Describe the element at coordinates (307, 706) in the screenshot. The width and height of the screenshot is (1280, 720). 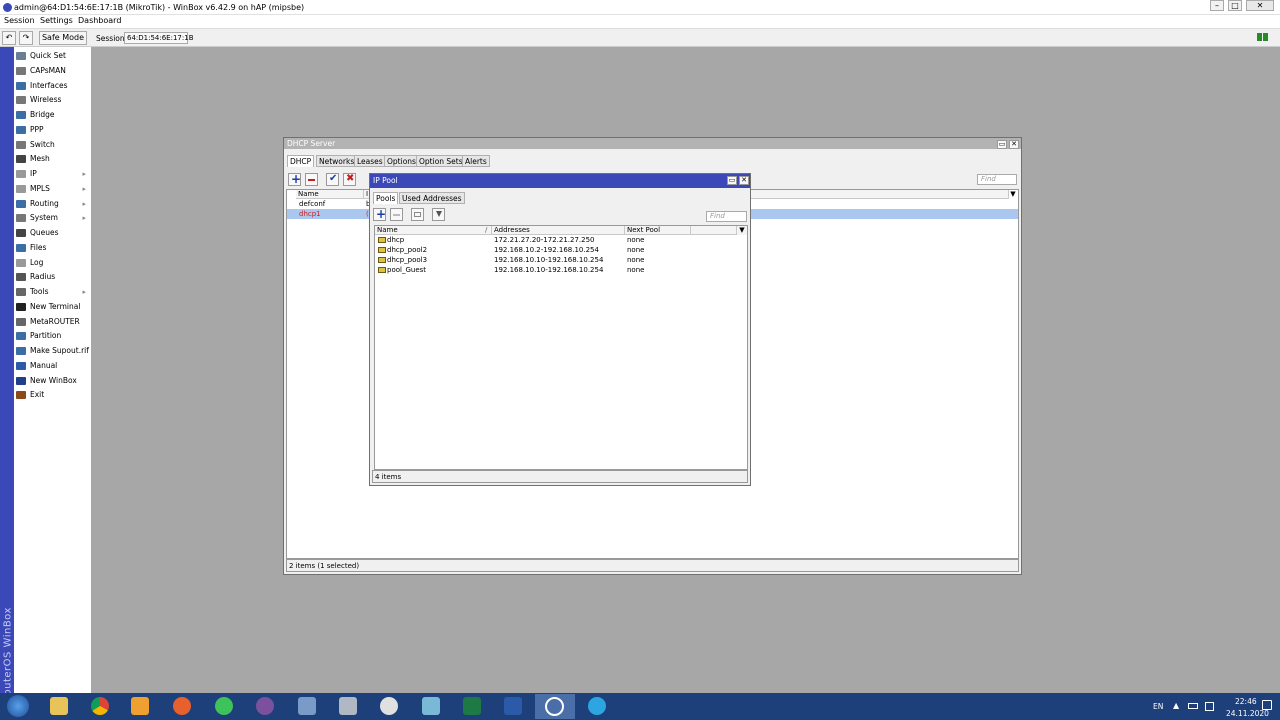
I see `network-app-icon` at that location.